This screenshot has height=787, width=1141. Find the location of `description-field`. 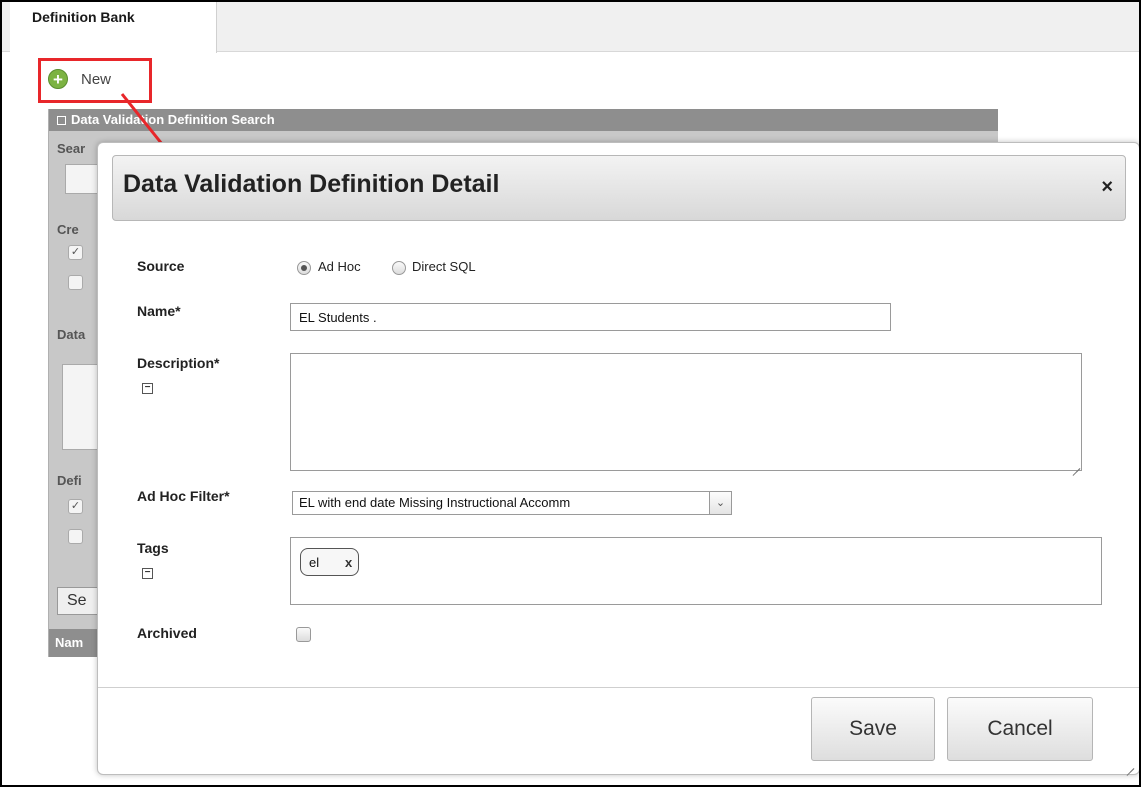

description-field is located at coordinates (686, 412).